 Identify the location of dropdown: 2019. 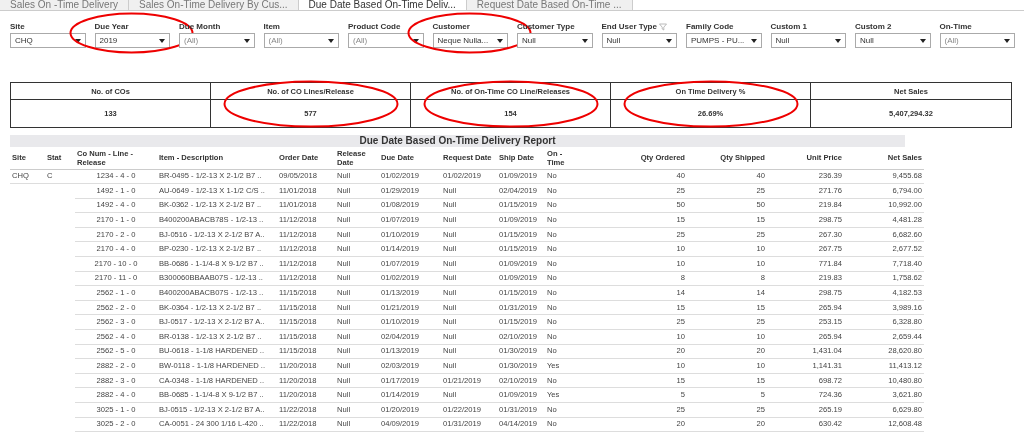
(132, 40).